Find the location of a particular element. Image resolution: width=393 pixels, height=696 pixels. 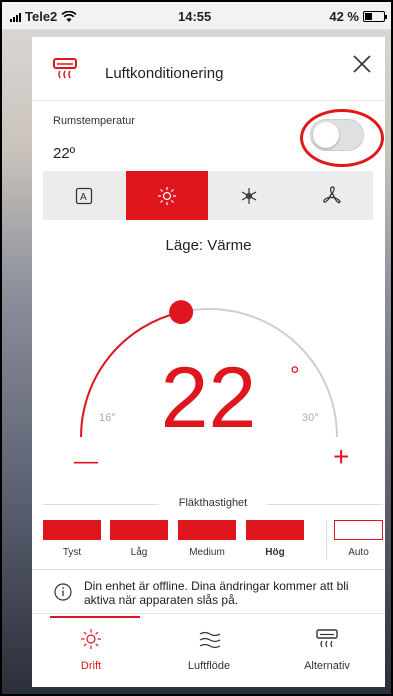

battery-percent: 42 % is located at coordinates (344, 16).